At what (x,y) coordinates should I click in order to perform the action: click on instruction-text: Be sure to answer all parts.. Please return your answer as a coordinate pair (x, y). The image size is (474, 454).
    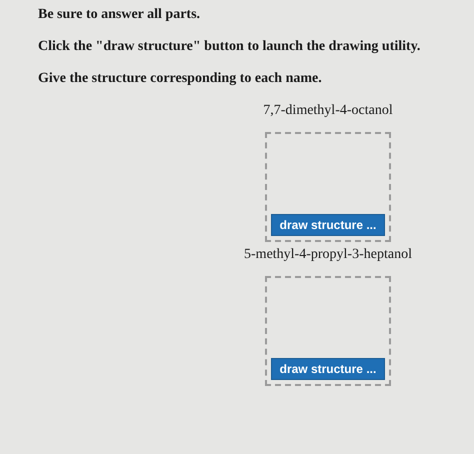
    Looking at the image, I should click on (120, 15).